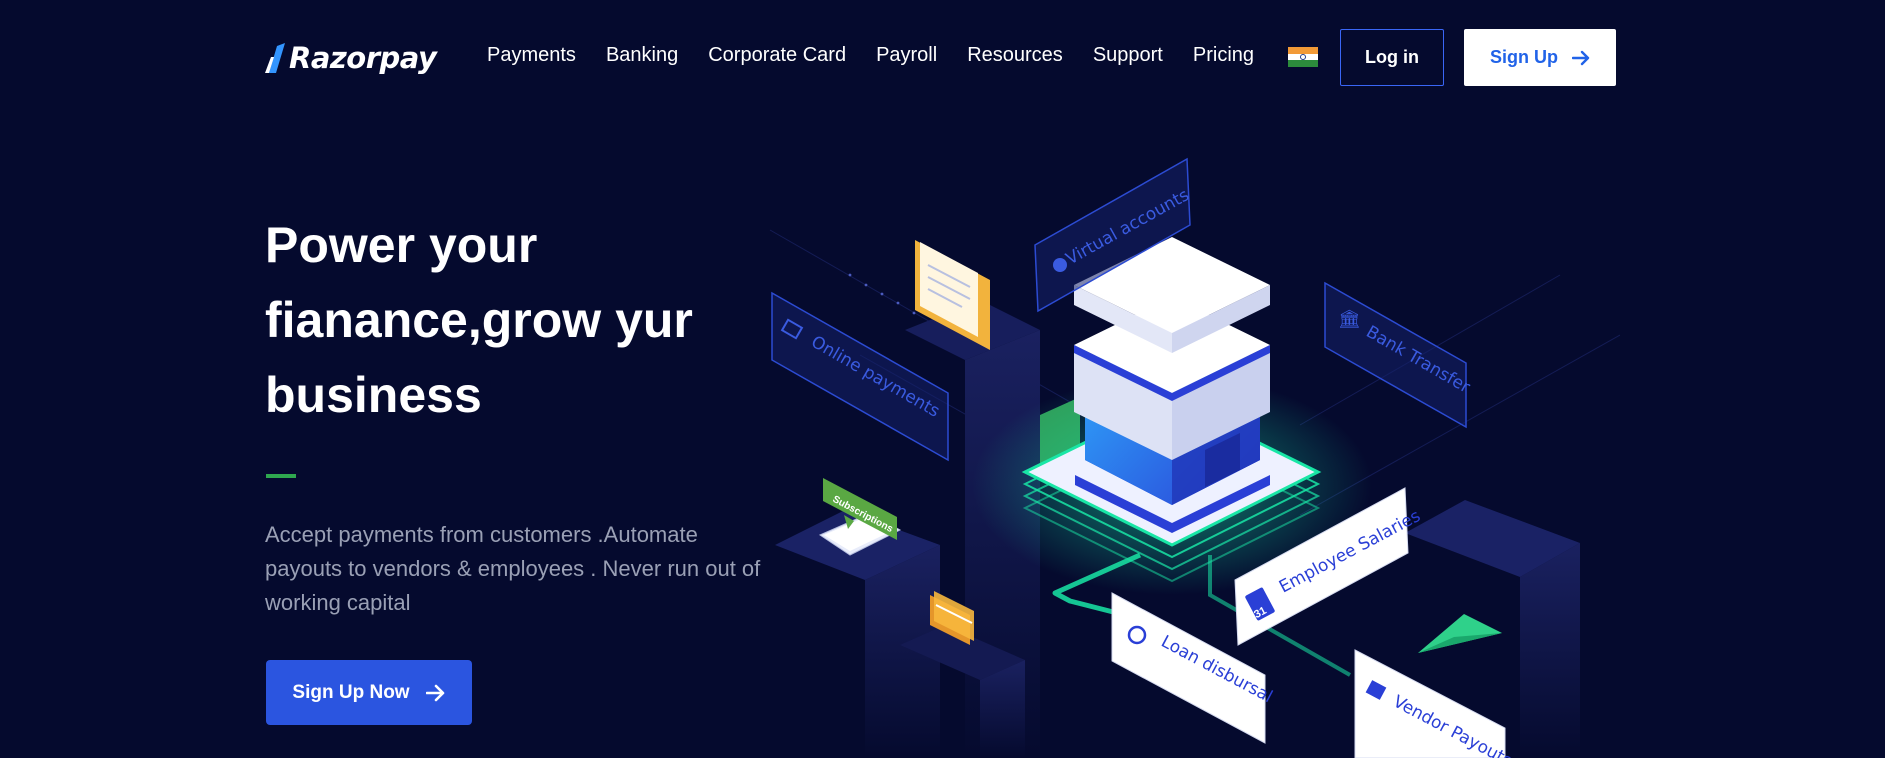 Image resolution: width=1885 pixels, height=758 pixels. I want to click on signup-button: Sign Up, so click(1540, 57).